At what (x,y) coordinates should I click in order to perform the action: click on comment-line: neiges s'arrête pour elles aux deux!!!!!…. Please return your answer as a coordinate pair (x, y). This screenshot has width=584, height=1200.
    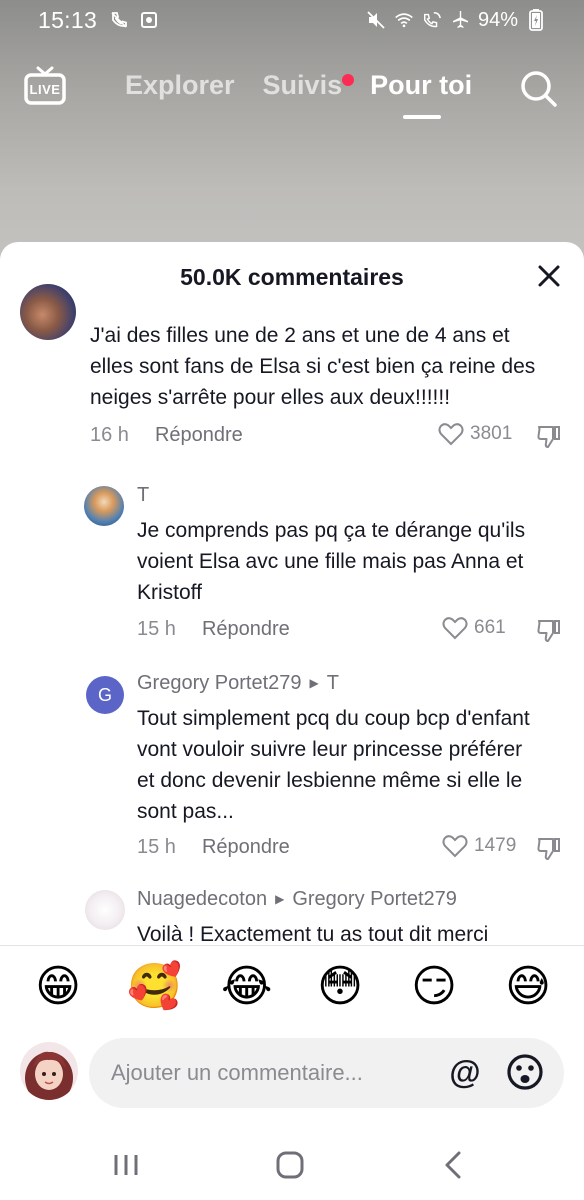
    Looking at the image, I should click on (270, 397).